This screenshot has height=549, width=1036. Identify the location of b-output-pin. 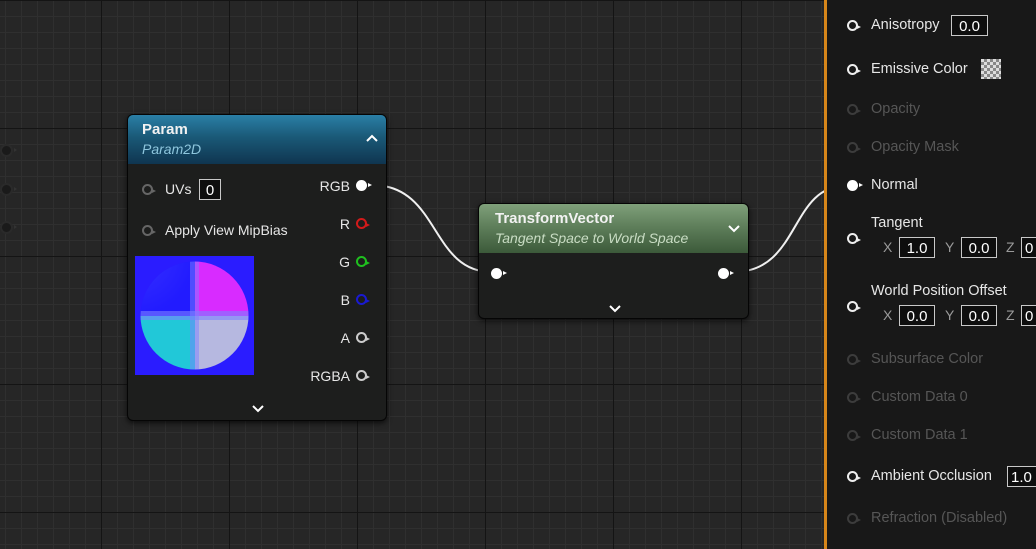
(363, 299).